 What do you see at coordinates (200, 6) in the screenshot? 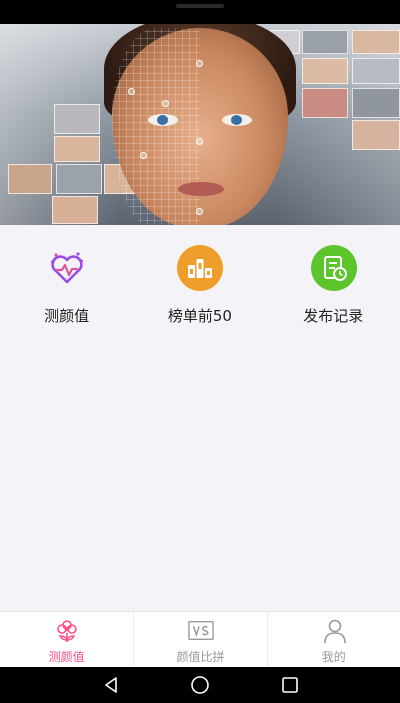
I see `status-notch` at bounding box center [200, 6].